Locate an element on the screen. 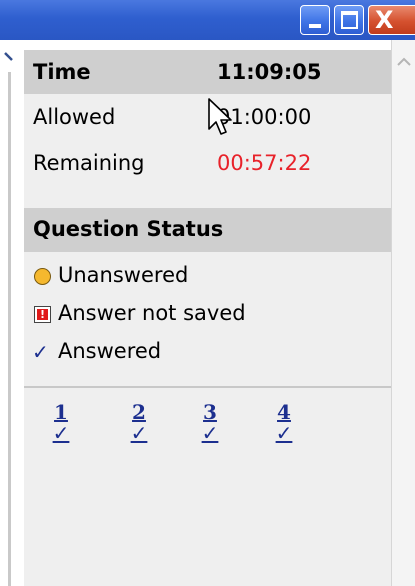 Image resolution: width=415 pixels, height=586 pixels. divider is located at coordinates (207, 387).